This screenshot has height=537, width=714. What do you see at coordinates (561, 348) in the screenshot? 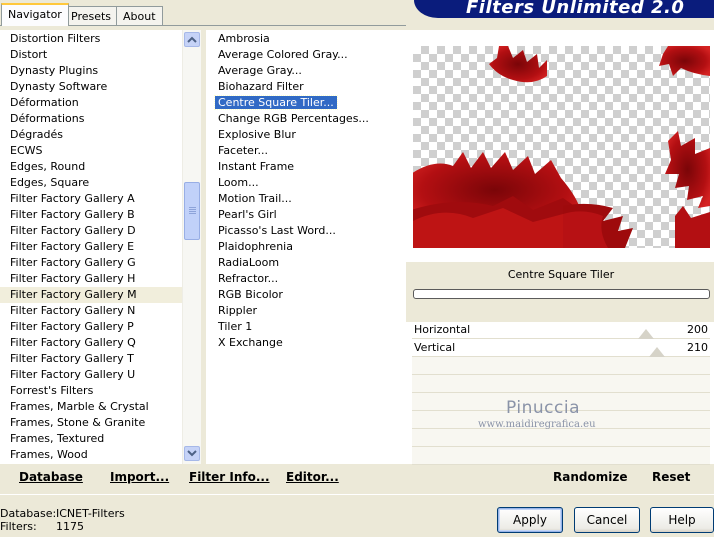
I see `param-row-vertical: Vertical 210` at bounding box center [561, 348].